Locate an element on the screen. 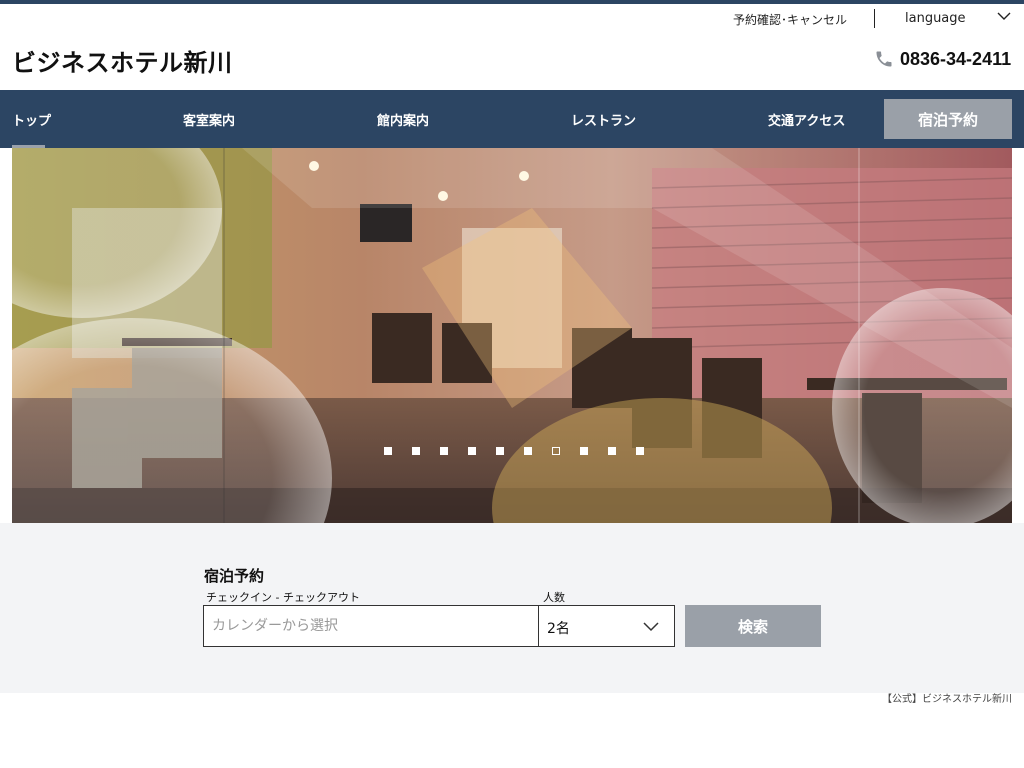 The image size is (1024, 768). phone-number: 0836-34-2411 is located at coordinates (956, 58).